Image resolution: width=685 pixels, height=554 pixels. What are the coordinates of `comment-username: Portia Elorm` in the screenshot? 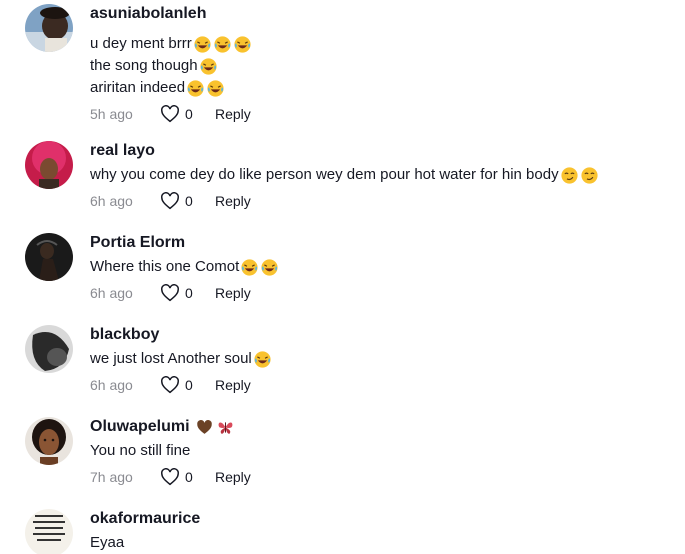 It's located at (382, 243).